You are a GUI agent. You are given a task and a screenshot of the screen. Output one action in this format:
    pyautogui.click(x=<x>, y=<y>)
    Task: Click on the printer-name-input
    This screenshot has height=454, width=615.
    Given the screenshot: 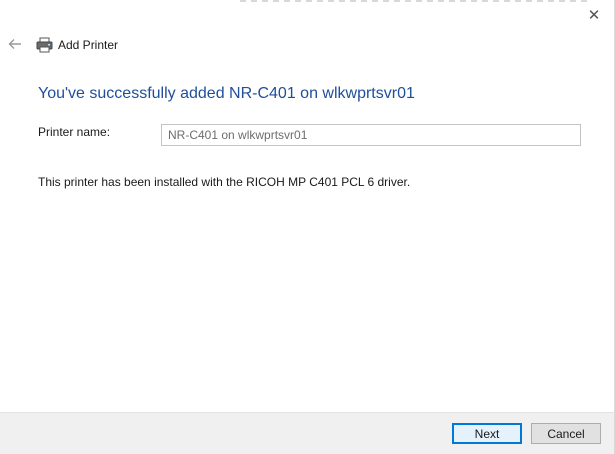 What is the action you would take?
    pyautogui.click(x=371, y=135)
    